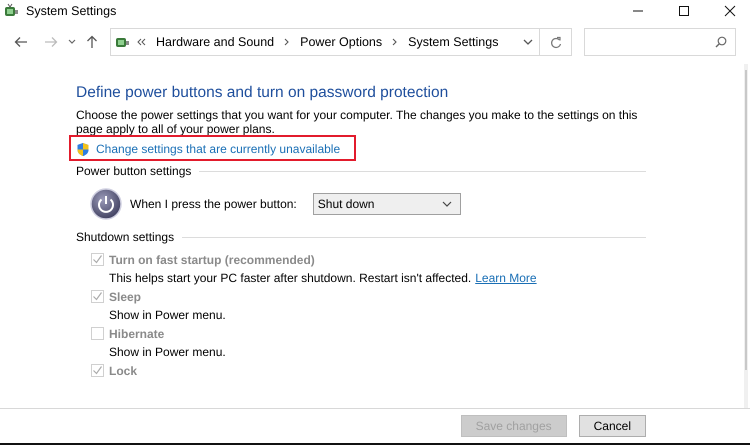 The width and height of the screenshot is (750, 445). I want to click on window-title: System Settings, so click(71, 11).